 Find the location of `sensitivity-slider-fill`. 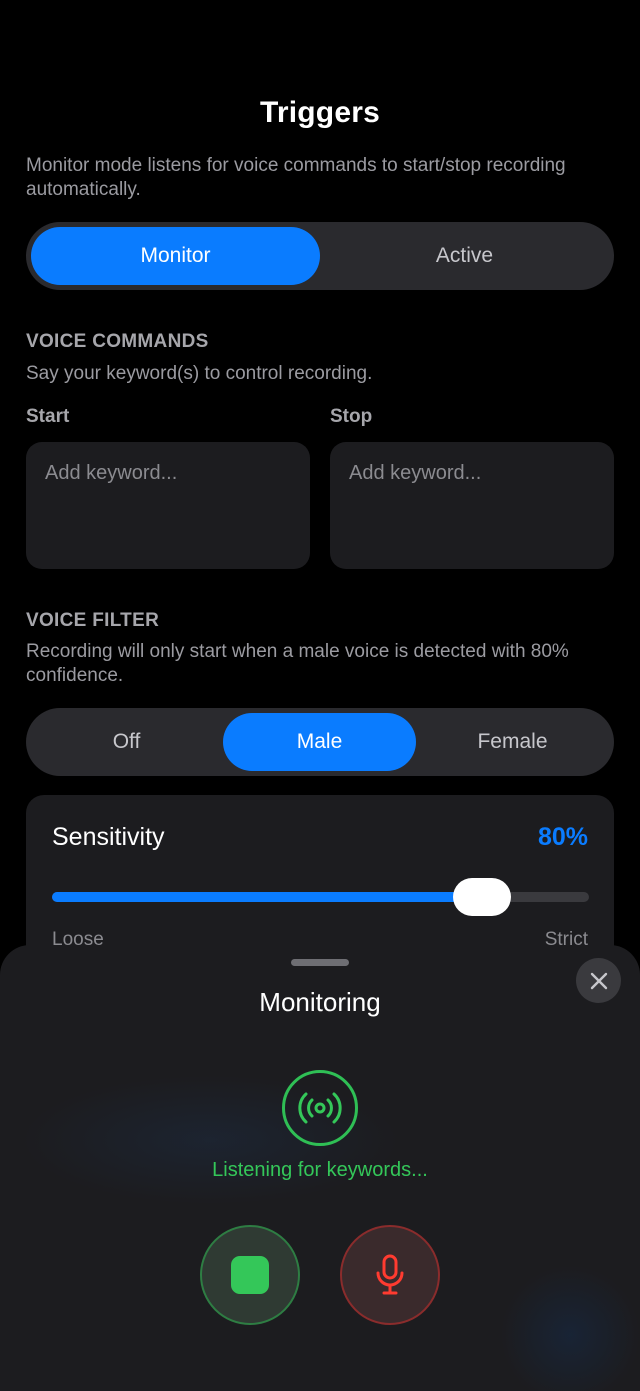

sensitivity-slider-fill is located at coordinates (267, 897).